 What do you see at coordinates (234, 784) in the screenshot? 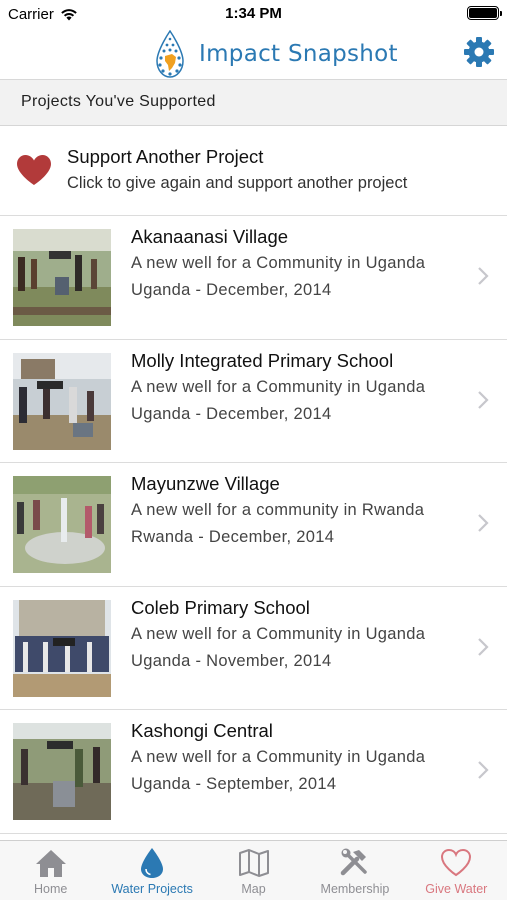
I see `project-location-date: Uganda - September, 2014` at bounding box center [234, 784].